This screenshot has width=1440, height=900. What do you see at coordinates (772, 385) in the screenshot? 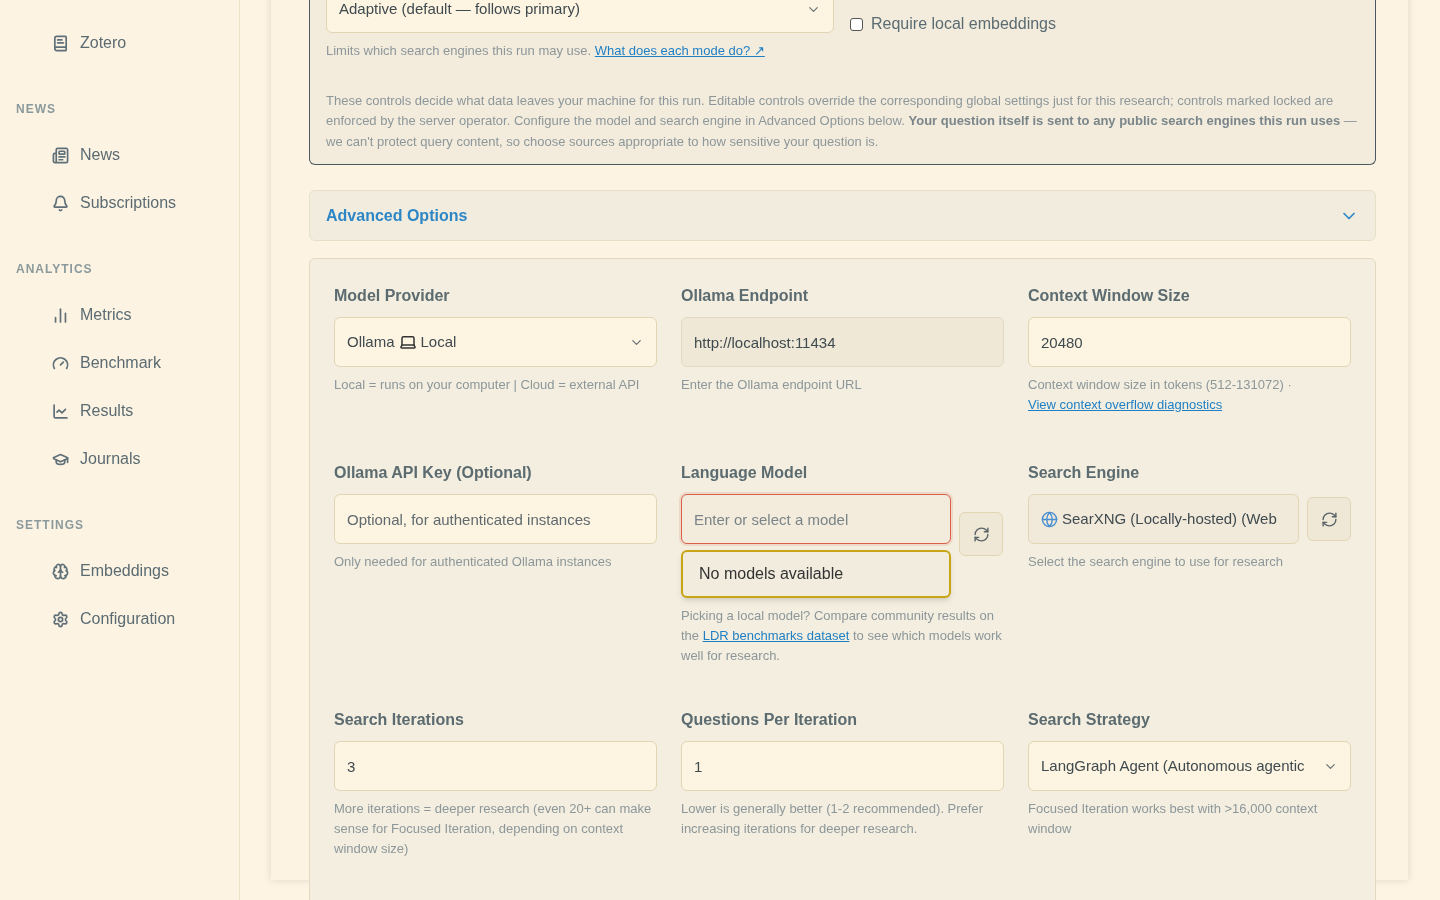
I see `help-text: Enter the Ollama endpoint URL` at bounding box center [772, 385].